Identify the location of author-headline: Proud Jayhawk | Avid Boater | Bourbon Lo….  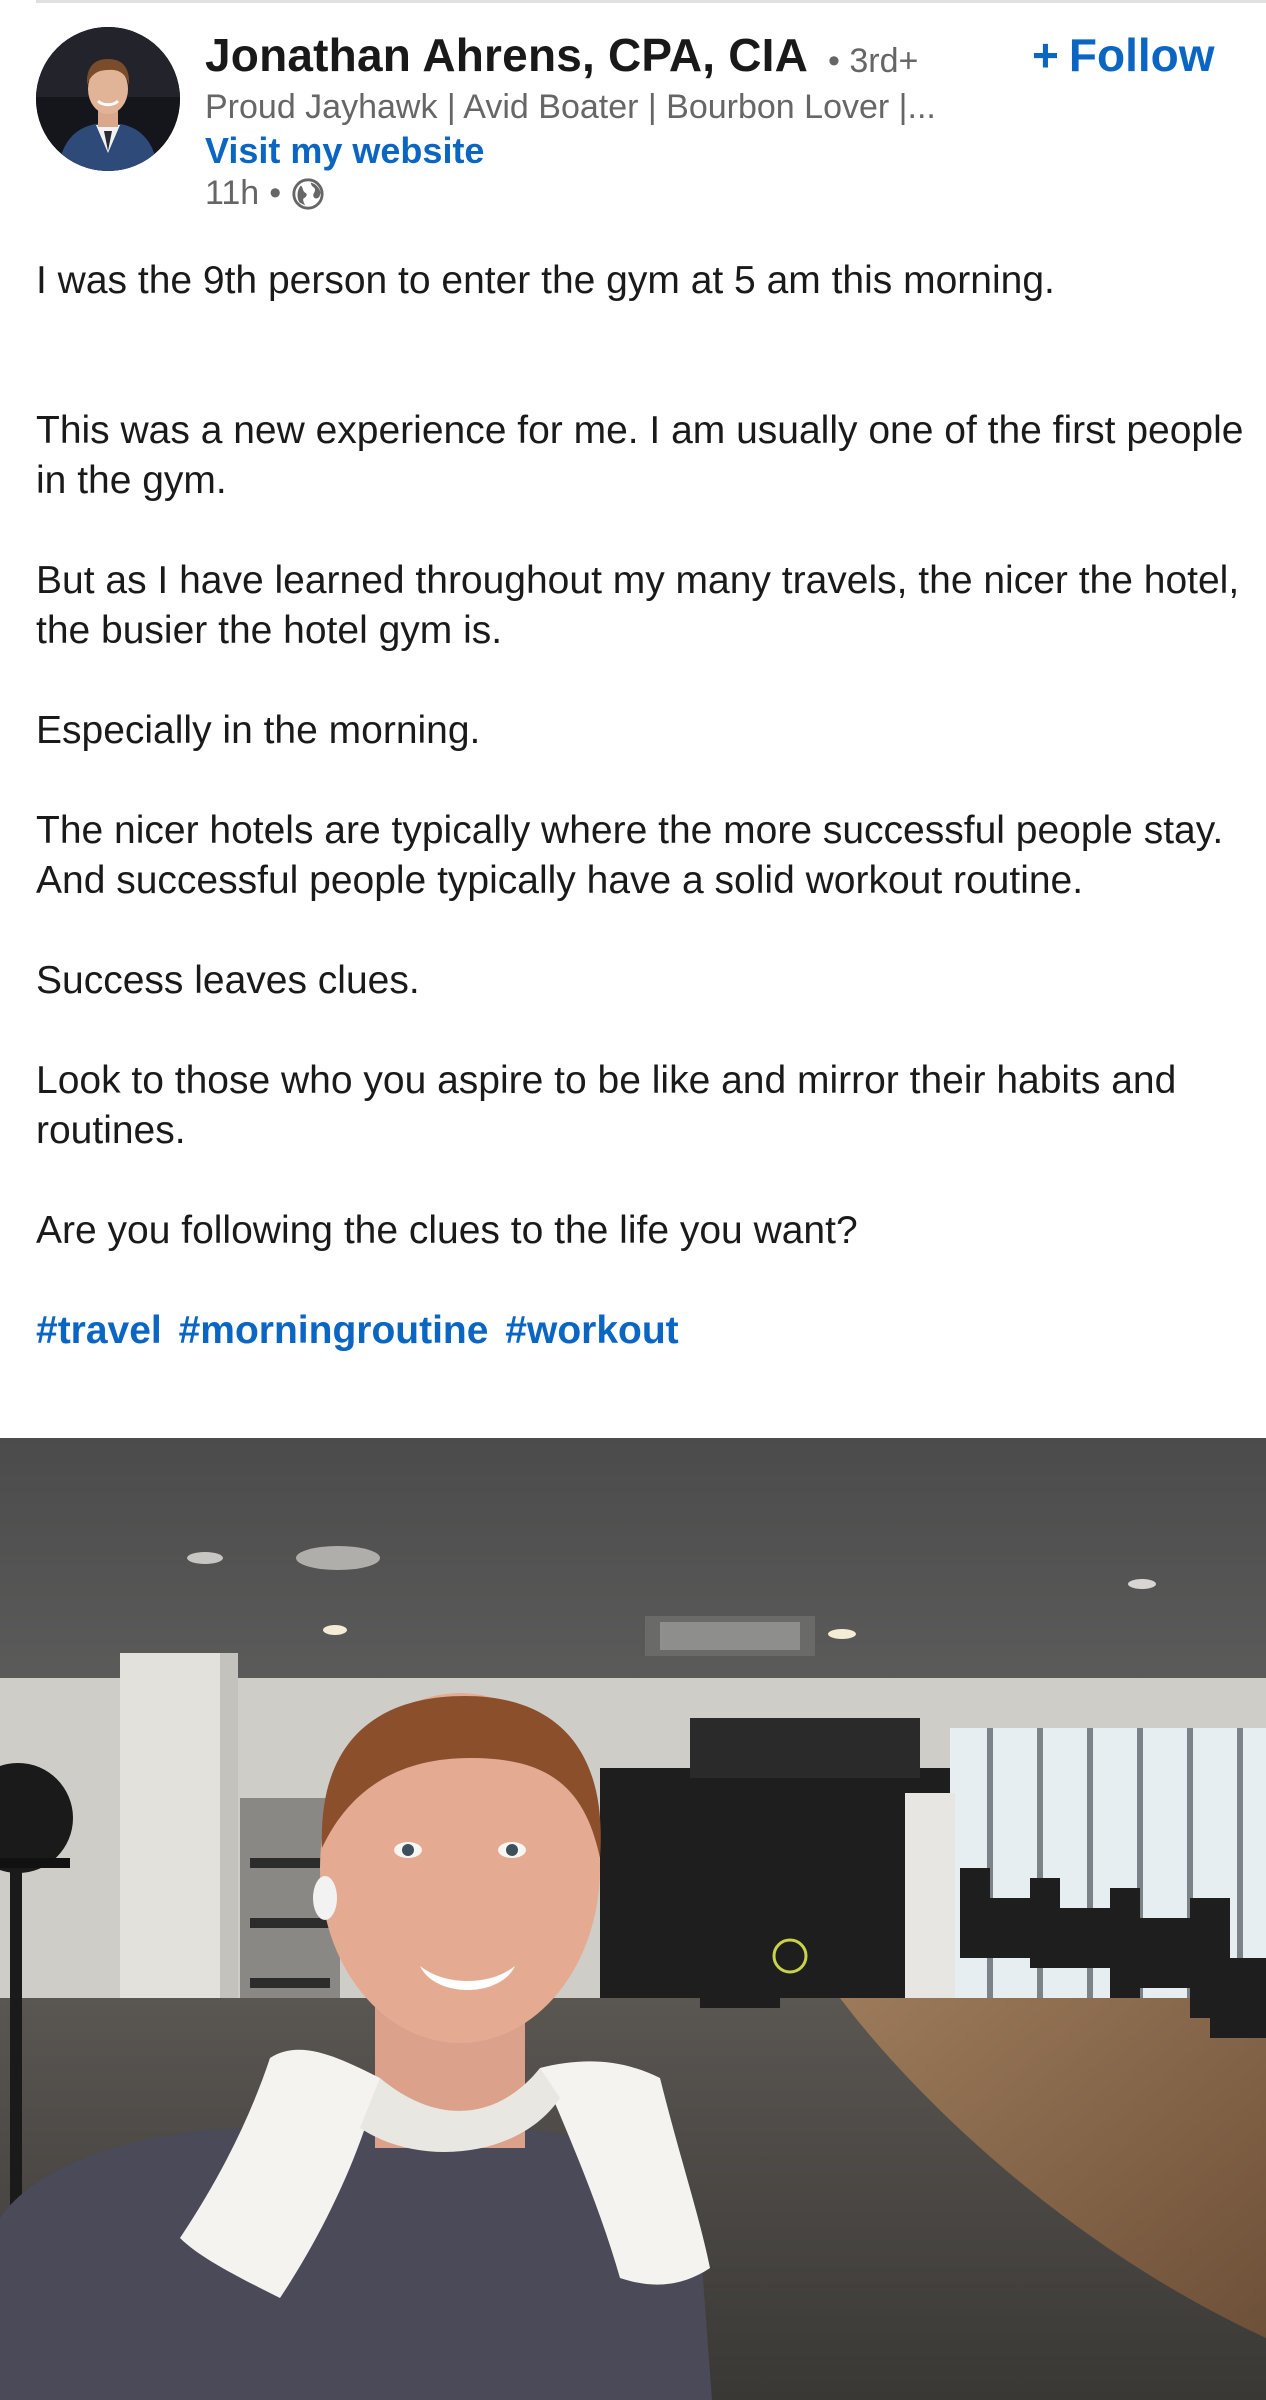
(570, 107).